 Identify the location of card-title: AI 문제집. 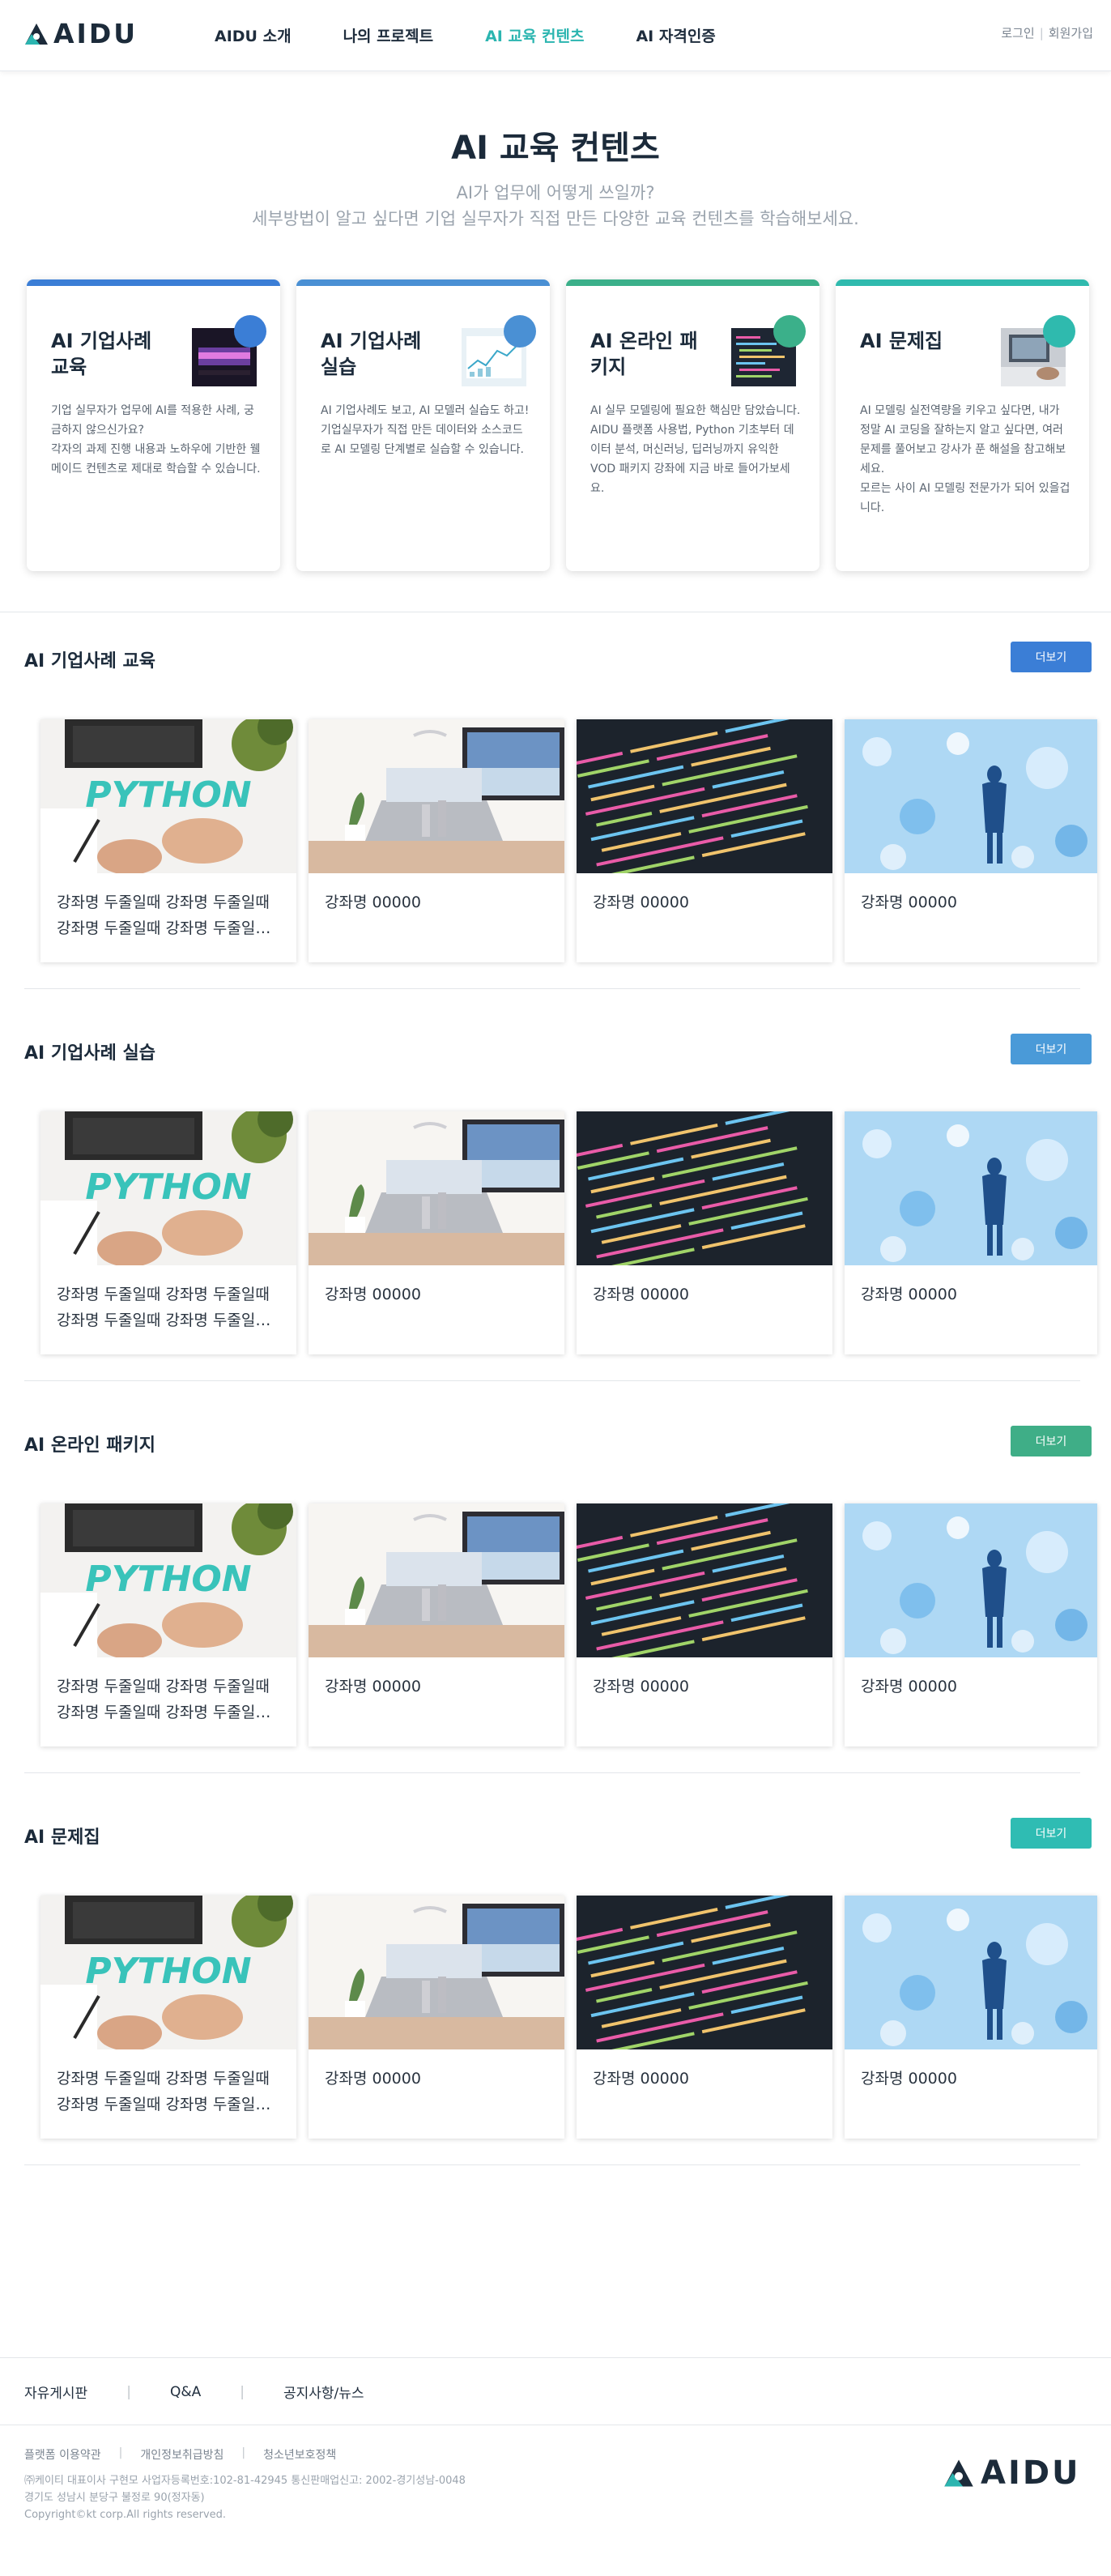
(901, 341).